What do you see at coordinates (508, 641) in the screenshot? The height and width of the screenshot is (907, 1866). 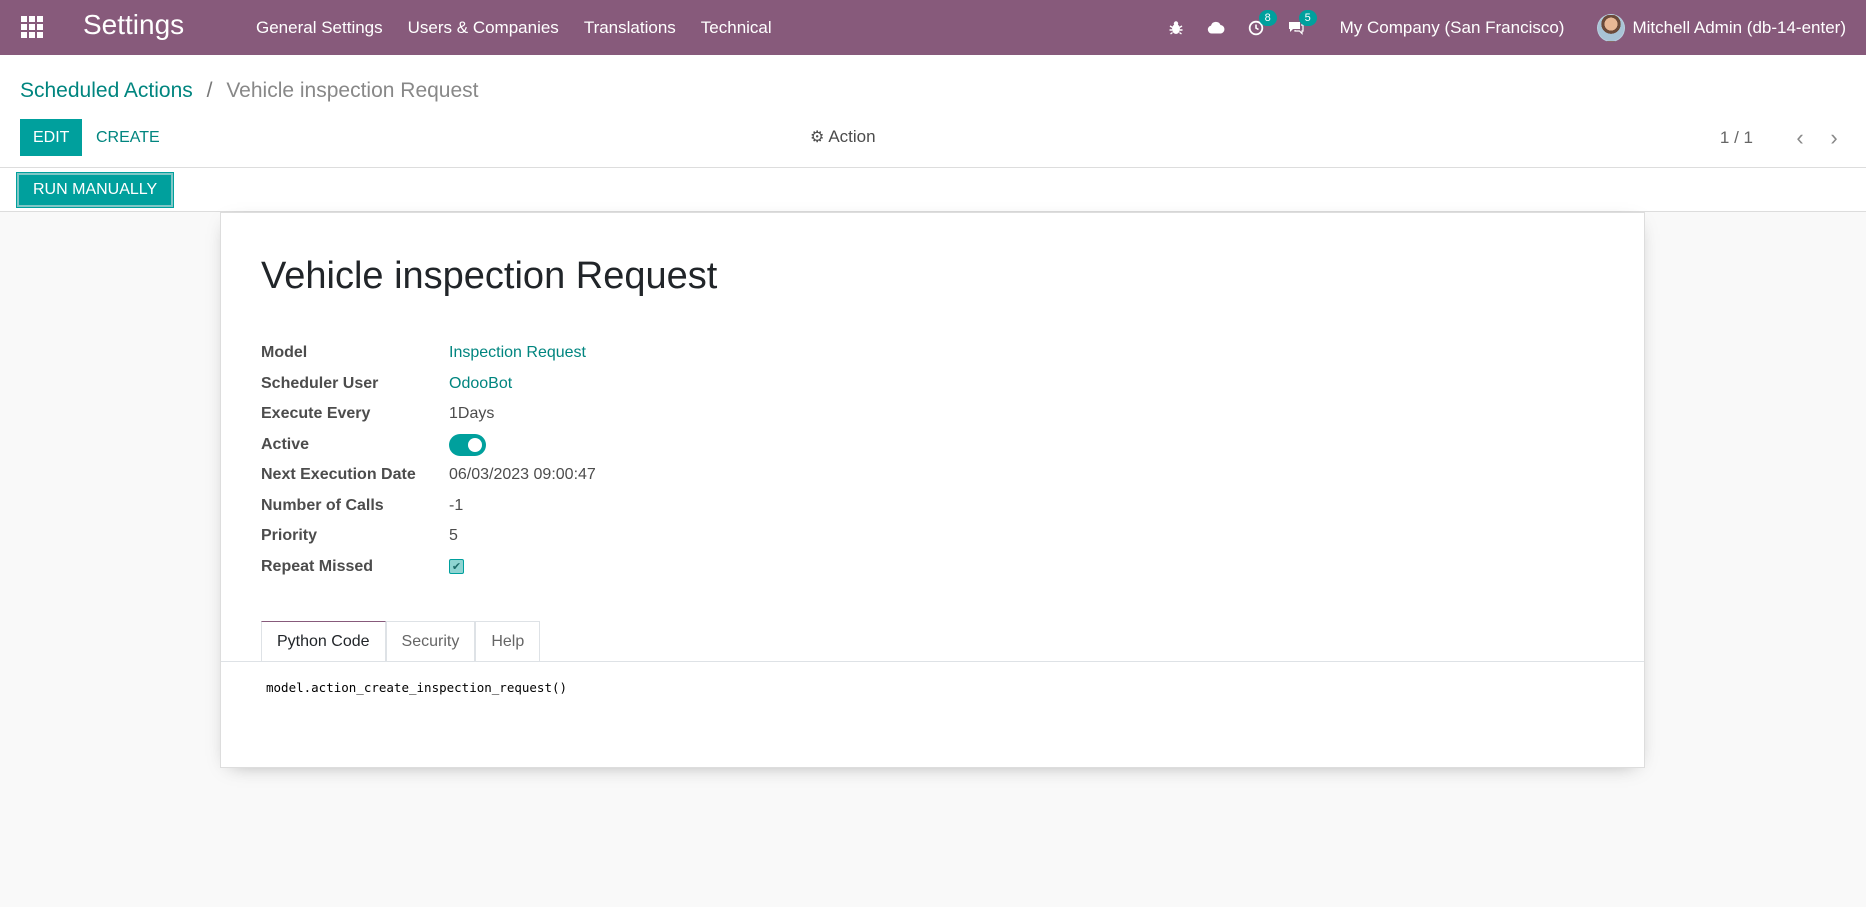 I see `tab-help: Help` at bounding box center [508, 641].